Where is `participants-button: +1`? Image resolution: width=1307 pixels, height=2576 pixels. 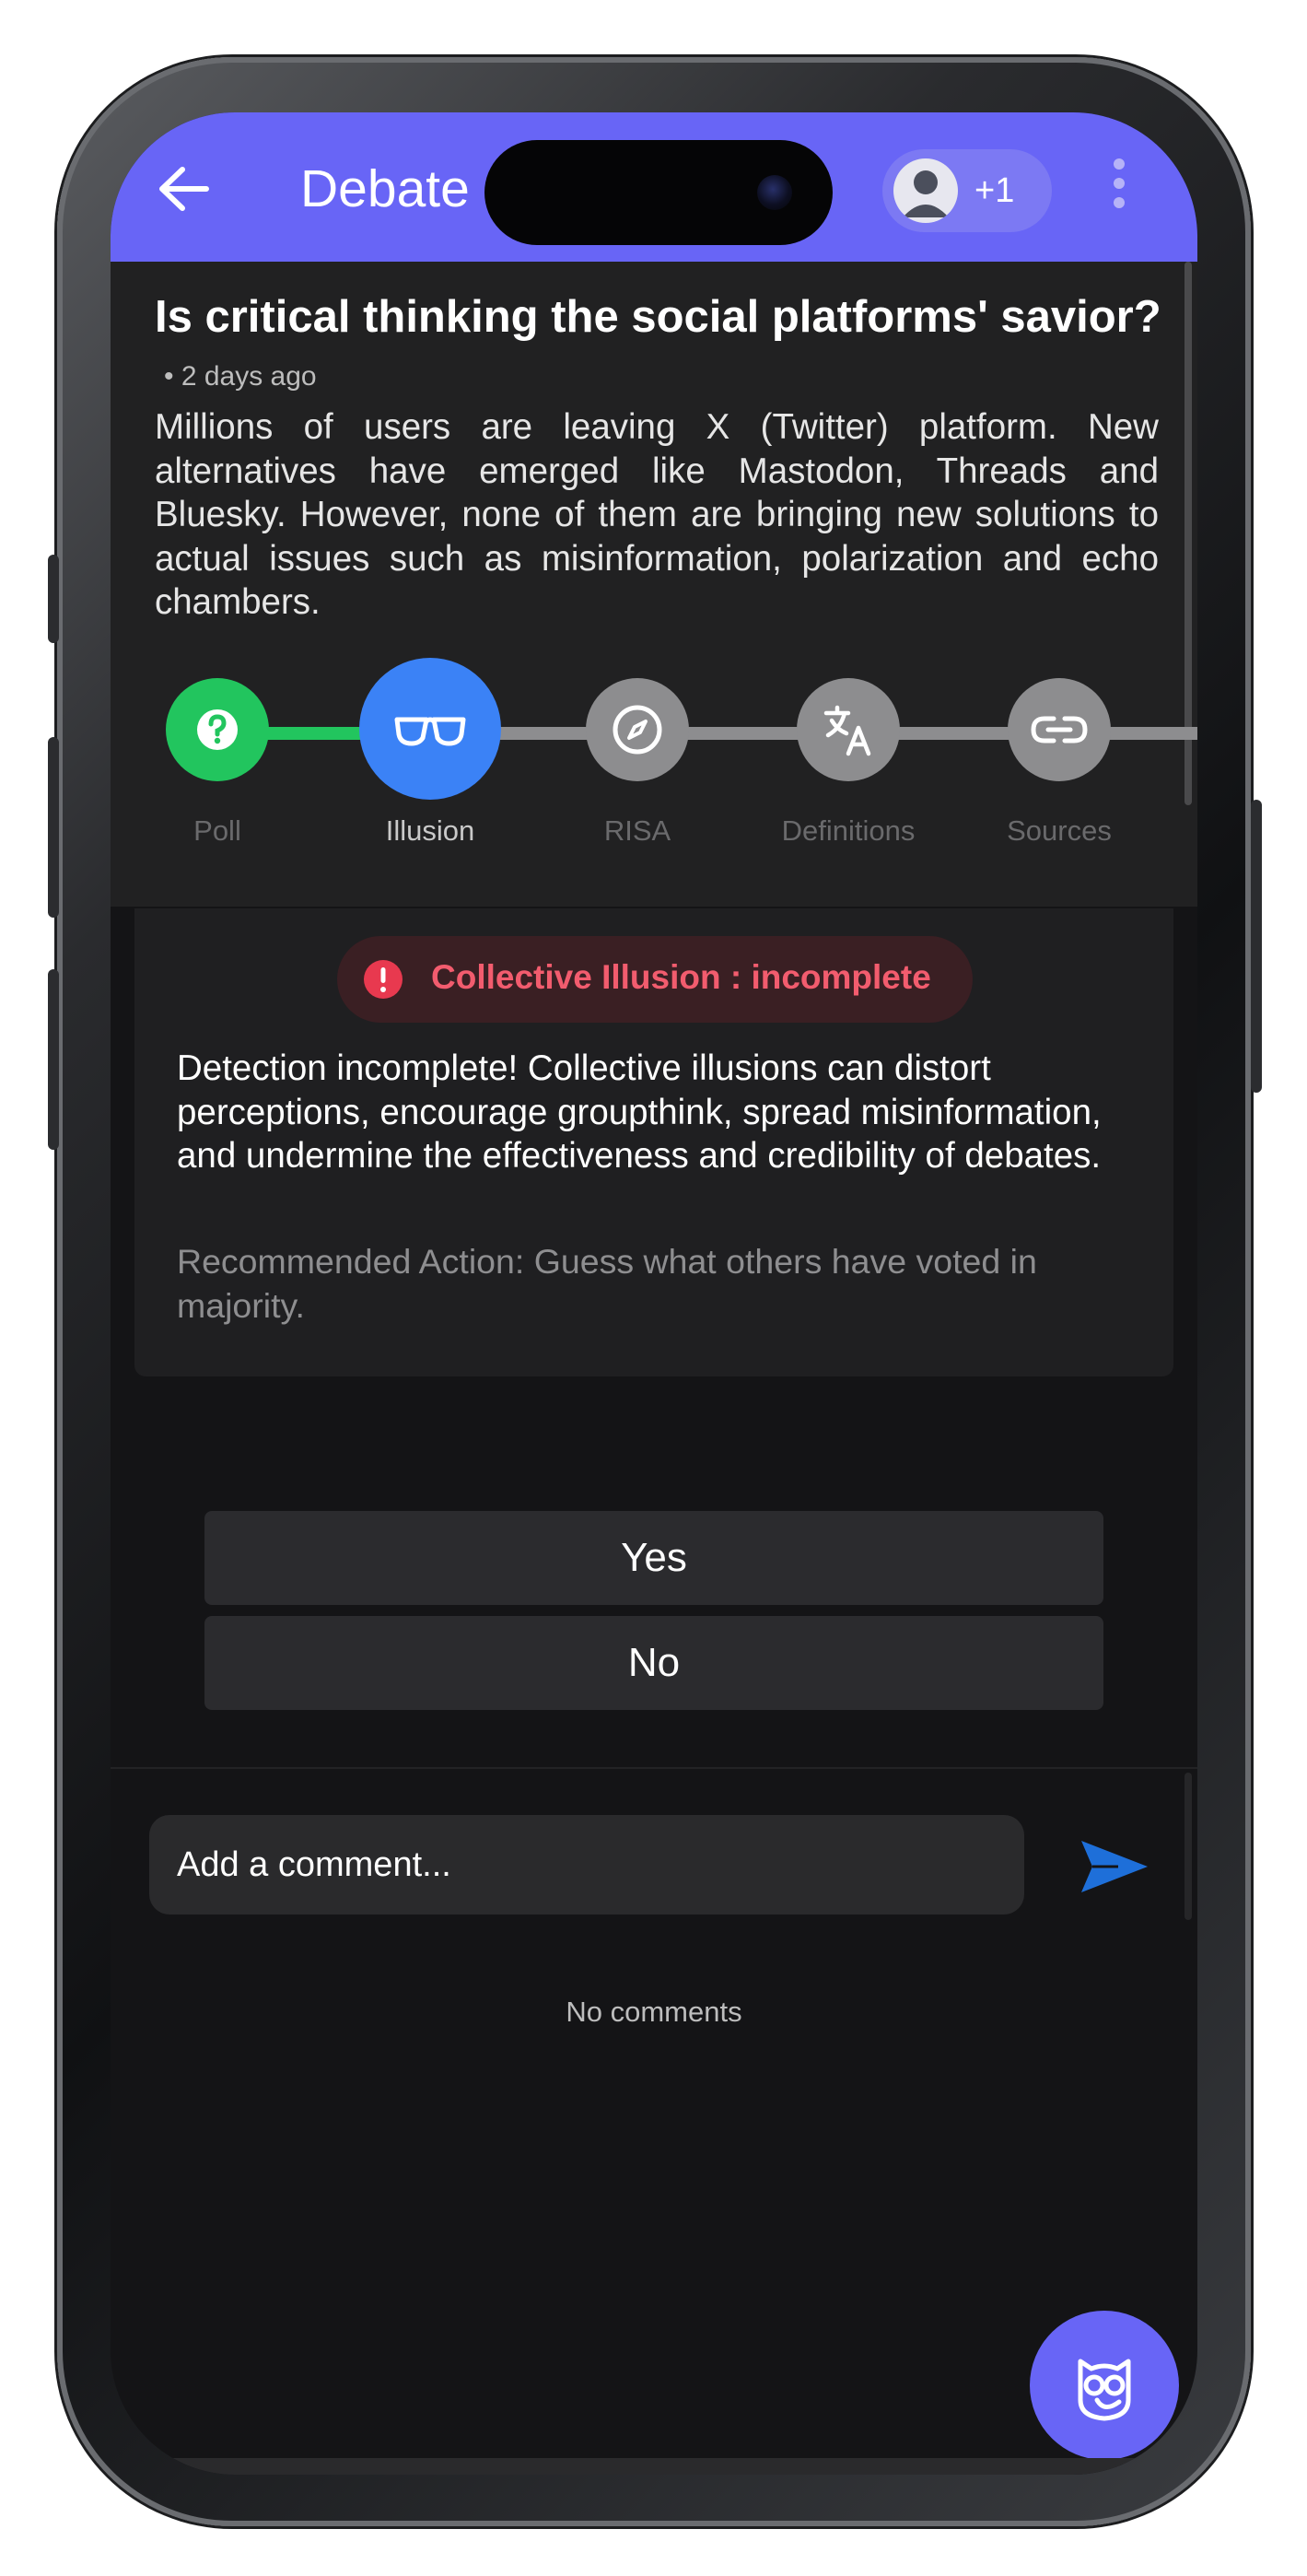
participants-button: +1 is located at coordinates (967, 190).